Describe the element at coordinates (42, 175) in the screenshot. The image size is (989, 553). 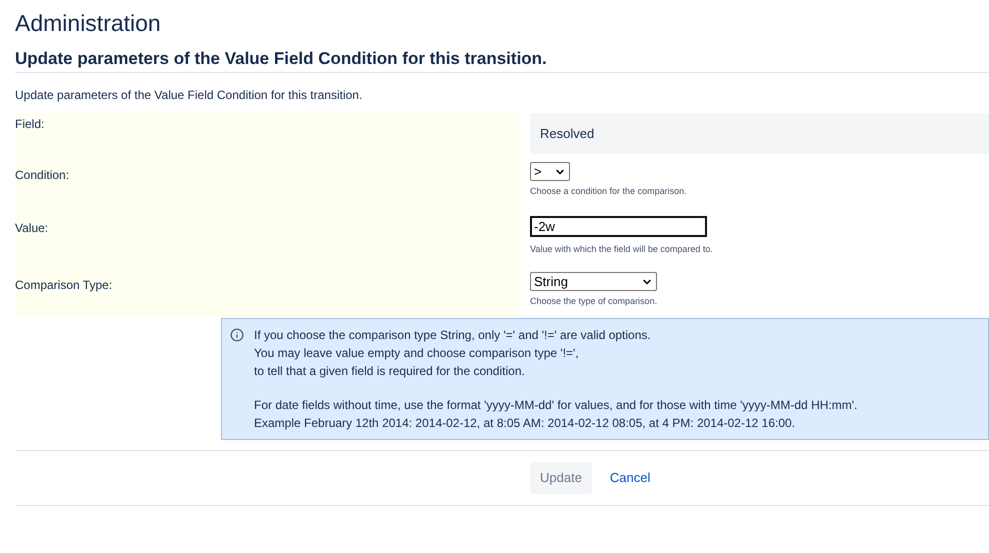
I see `field-label: Condition:` at that location.